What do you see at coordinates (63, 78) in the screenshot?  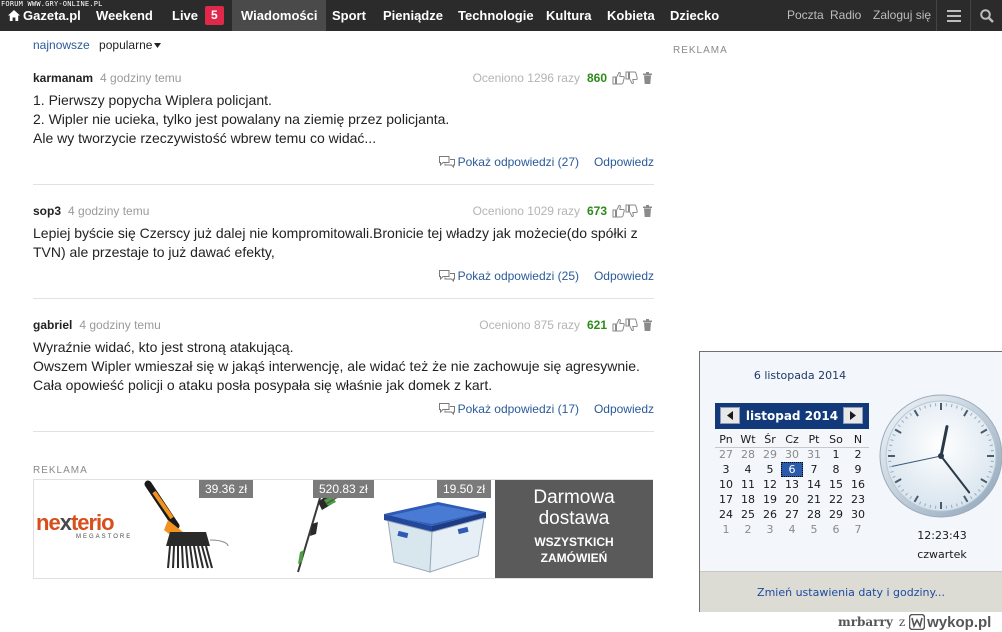 I see `comment-author: karmanam` at bounding box center [63, 78].